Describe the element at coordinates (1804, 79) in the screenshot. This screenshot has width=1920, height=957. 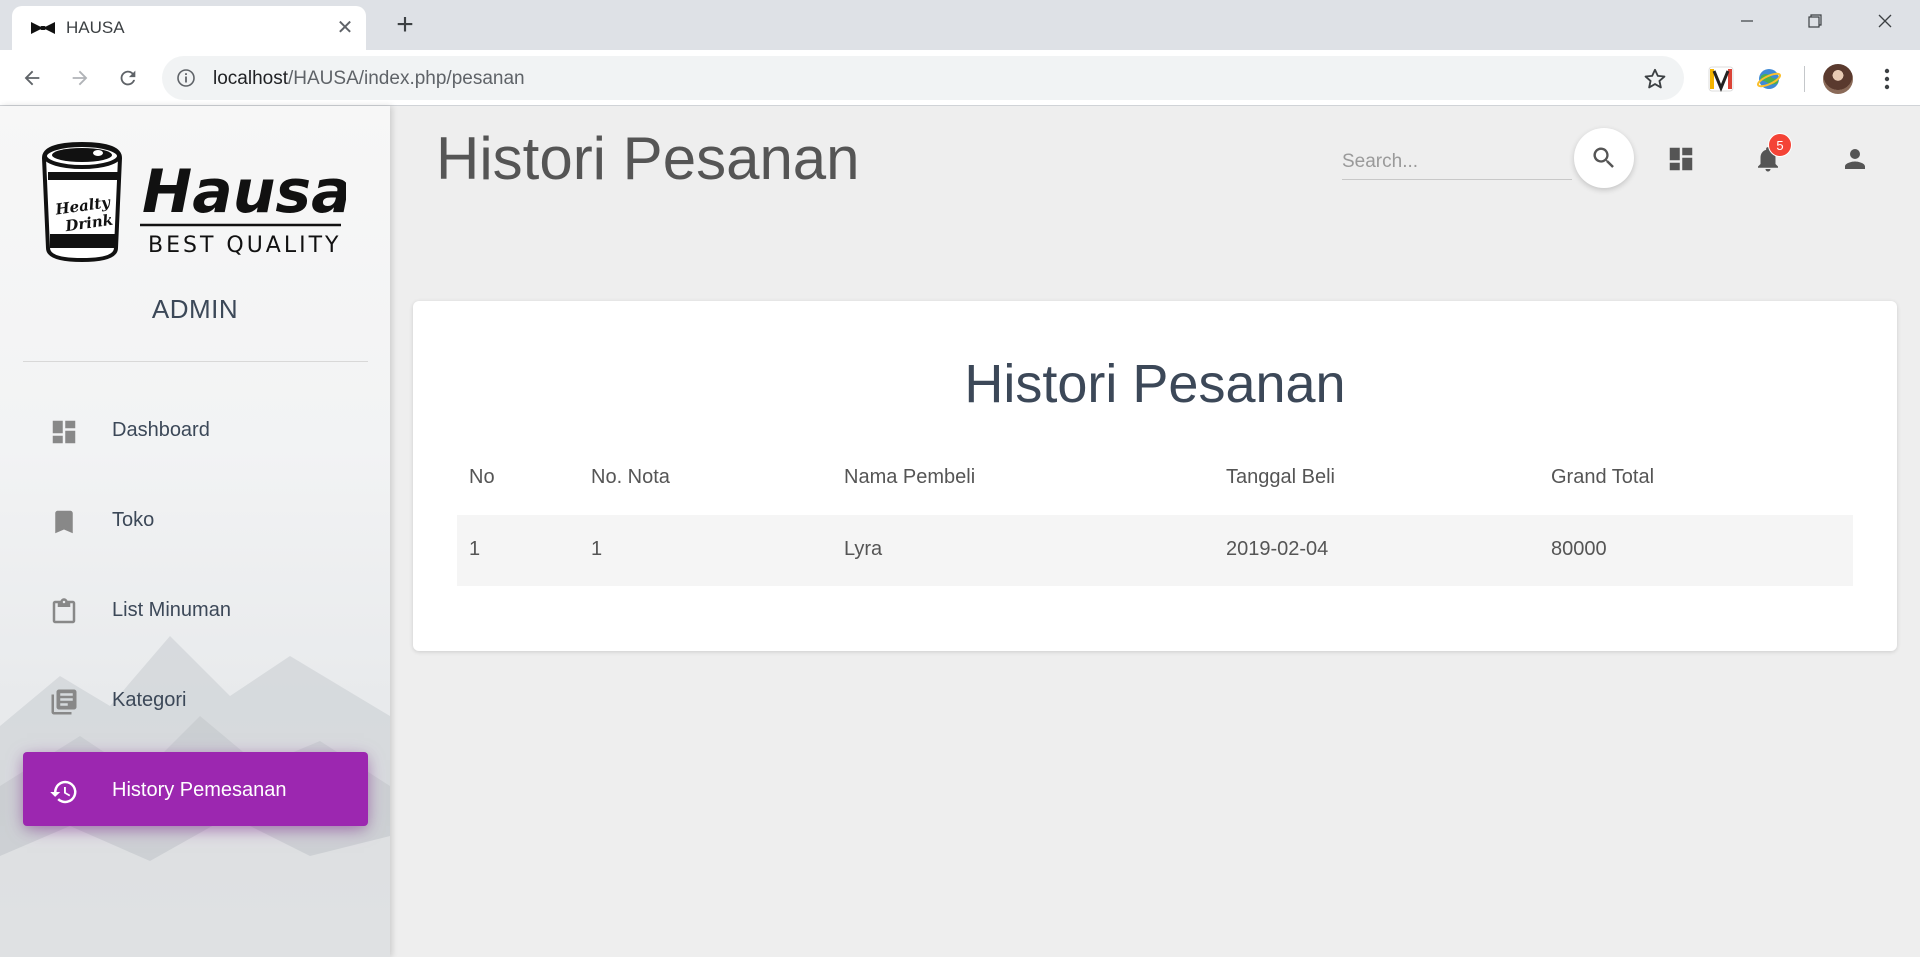
I see `toolbar-separator` at that location.